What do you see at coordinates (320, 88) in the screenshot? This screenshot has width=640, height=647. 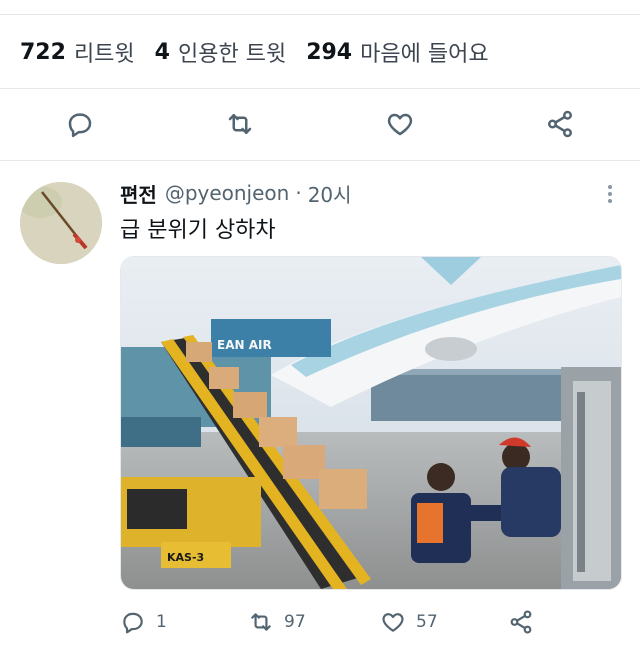 I see `stats-divider` at bounding box center [320, 88].